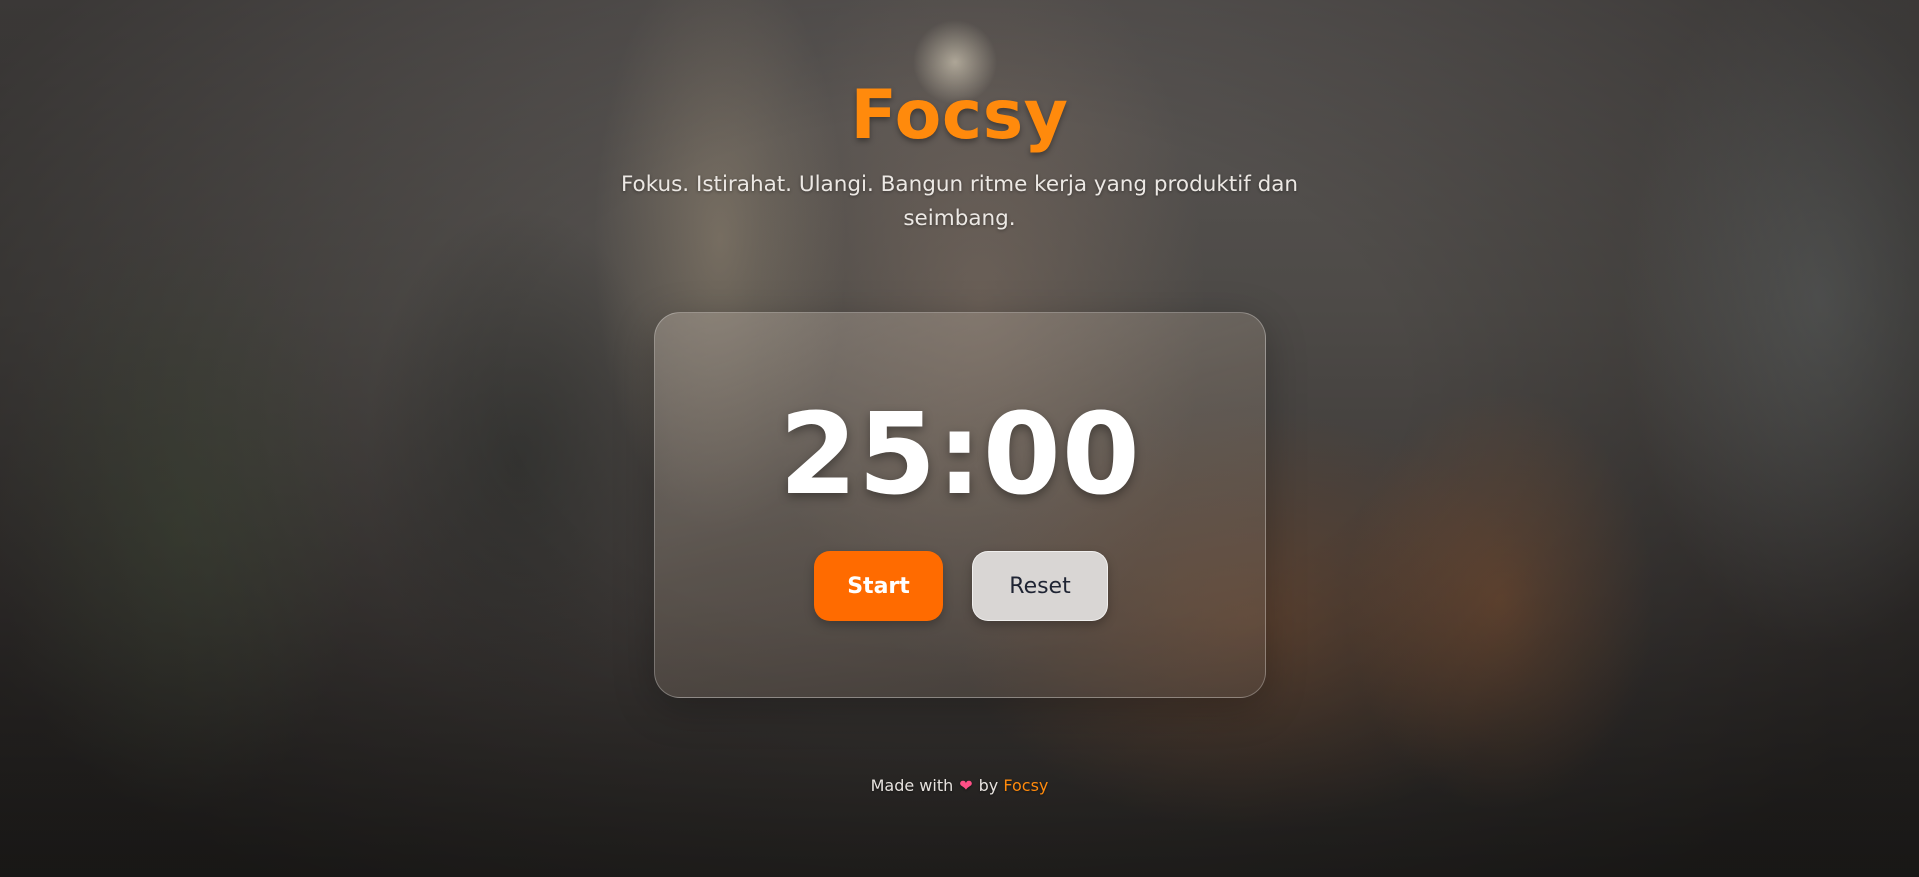 This screenshot has width=1919, height=877. What do you see at coordinates (1025, 785) in the screenshot?
I see `footer-brand-link: Focsy` at bounding box center [1025, 785].